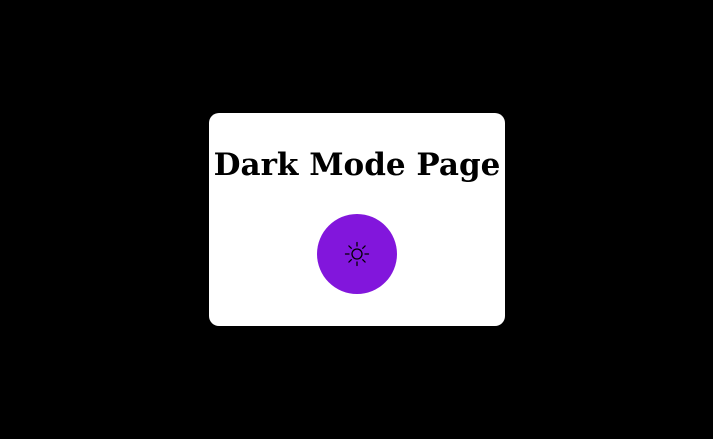  I want to click on theme-toggle-button, so click(357, 254).